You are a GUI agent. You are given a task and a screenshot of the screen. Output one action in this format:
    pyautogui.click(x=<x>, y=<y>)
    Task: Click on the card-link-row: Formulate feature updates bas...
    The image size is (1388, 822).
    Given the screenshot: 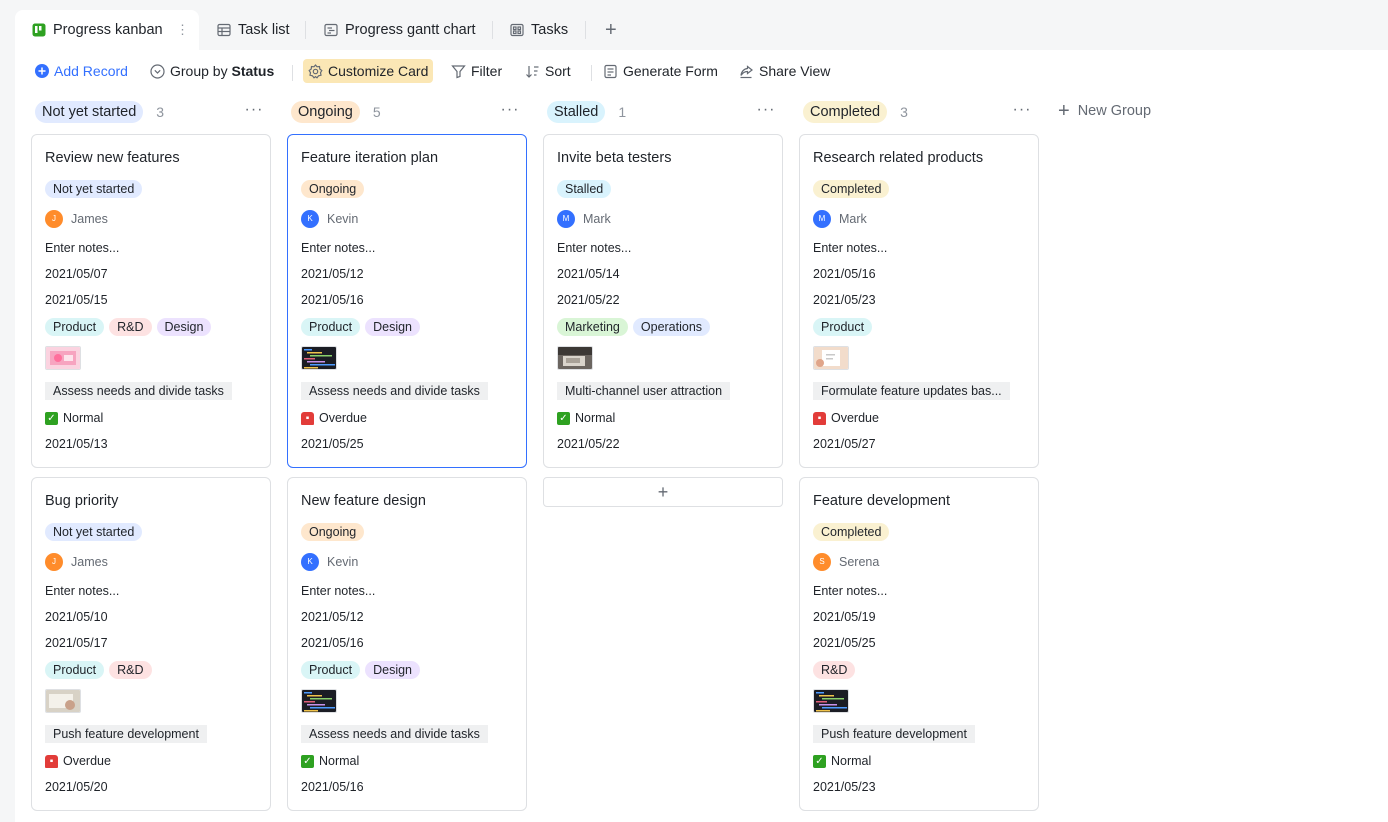 What is the action you would take?
    pyautogui.click(x=911, y=391)
    